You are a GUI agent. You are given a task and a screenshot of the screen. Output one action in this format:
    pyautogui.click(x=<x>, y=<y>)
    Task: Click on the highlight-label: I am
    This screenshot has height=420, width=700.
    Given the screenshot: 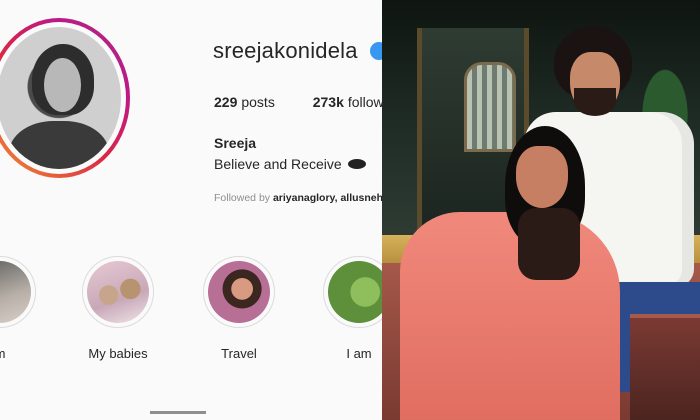 What is the action you would take?
    pyautogui.click(x=359, y=353)
    